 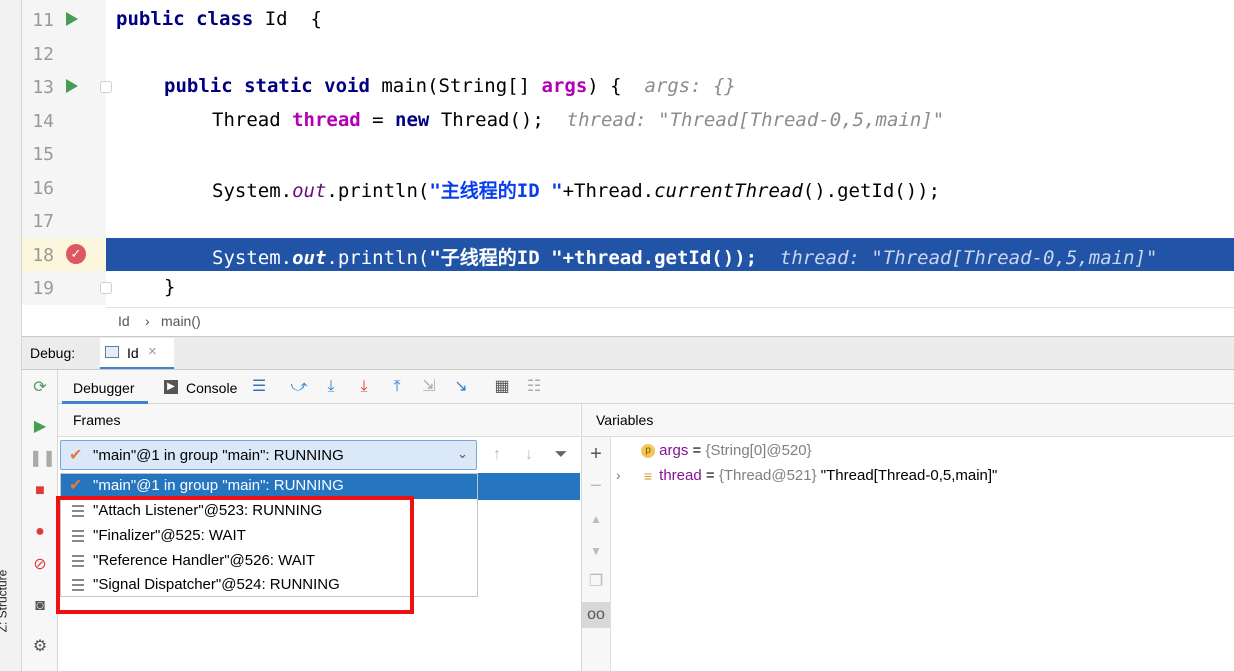 I want to click on copy-icon: ❐, so click(x=596, y=582).